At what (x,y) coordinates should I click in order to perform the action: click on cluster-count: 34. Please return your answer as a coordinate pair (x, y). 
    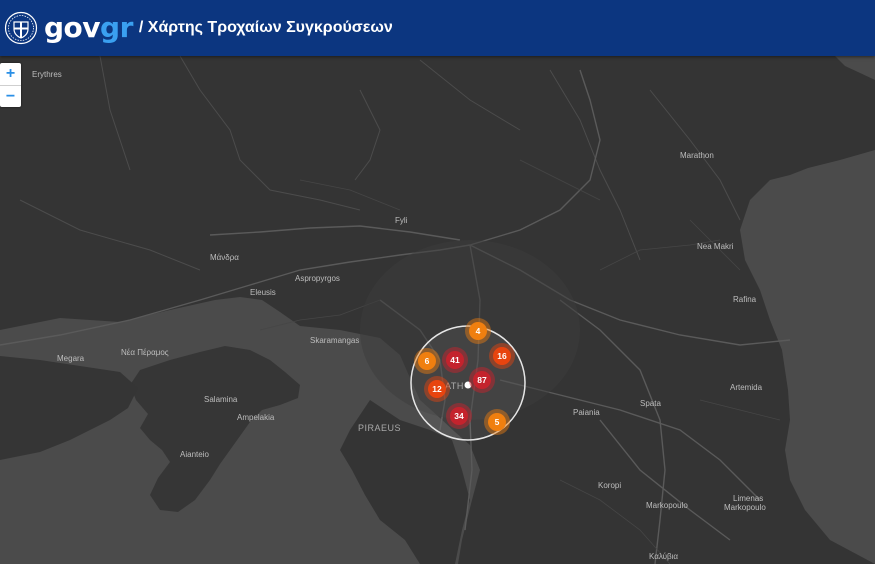
    Looking at the image, I should click on (459, 416).